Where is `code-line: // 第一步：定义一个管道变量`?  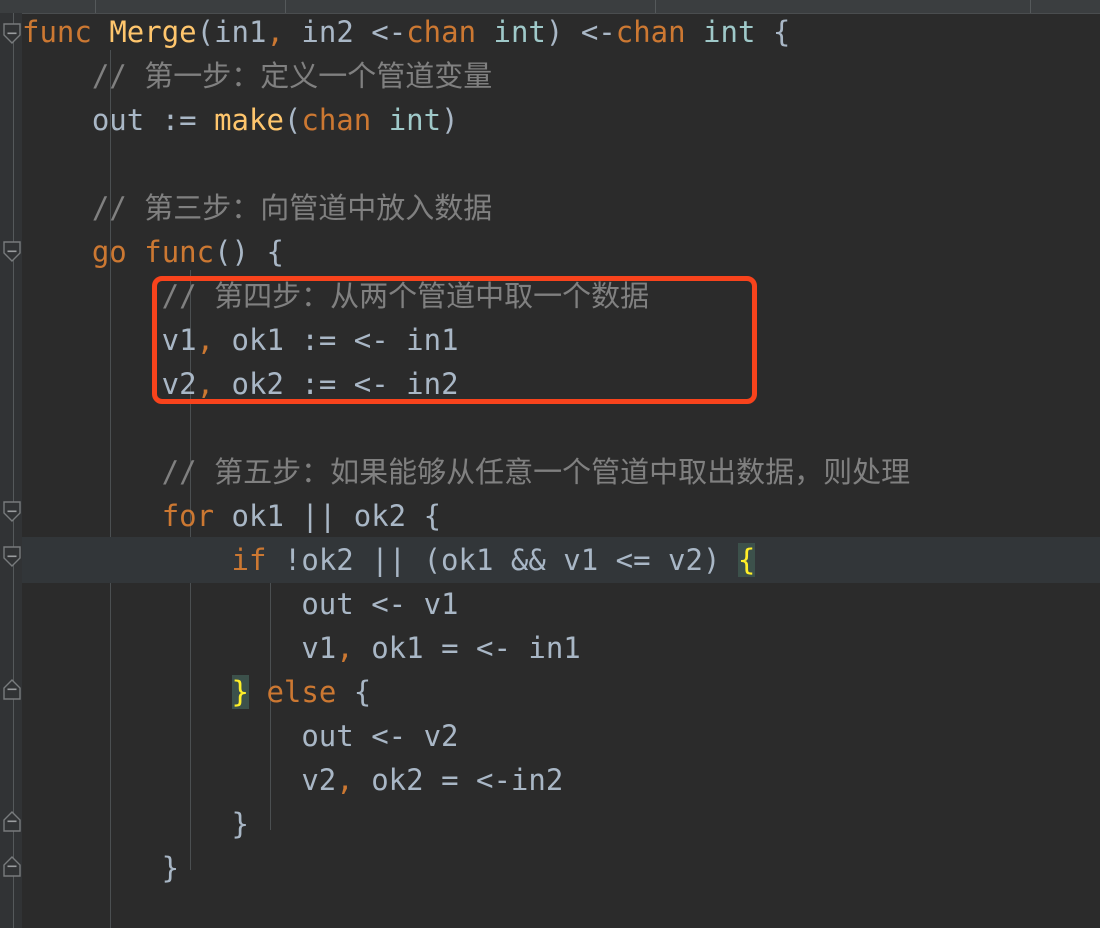 code-line: // 第一步：定义一个管道变量 is located at coordinates (561, 76).